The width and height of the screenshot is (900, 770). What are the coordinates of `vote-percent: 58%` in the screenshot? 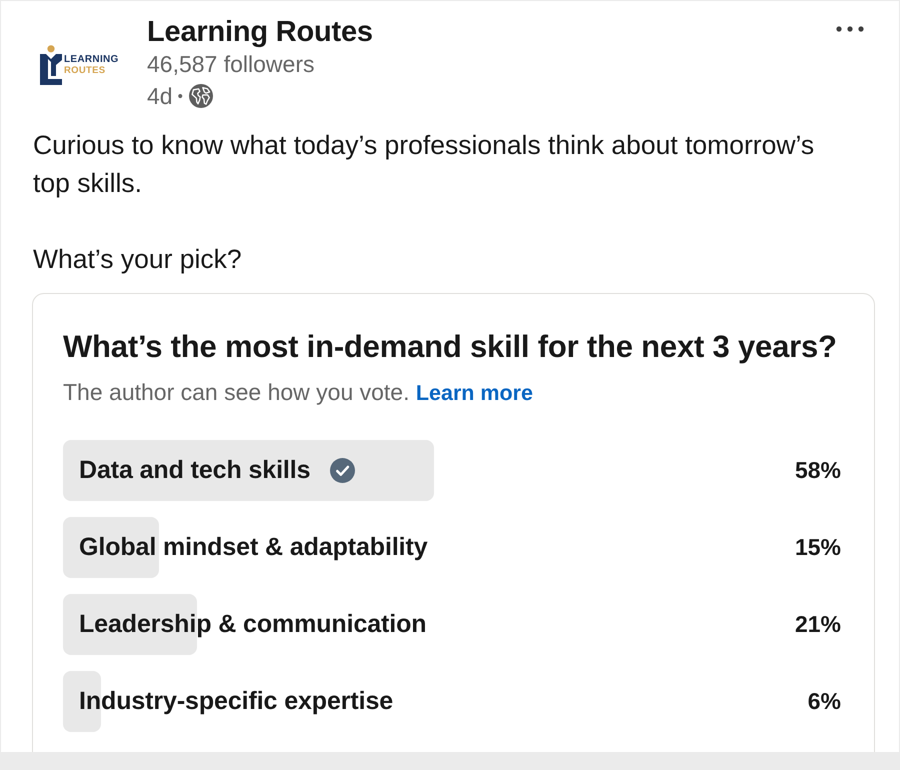 It's located at (817, 470).